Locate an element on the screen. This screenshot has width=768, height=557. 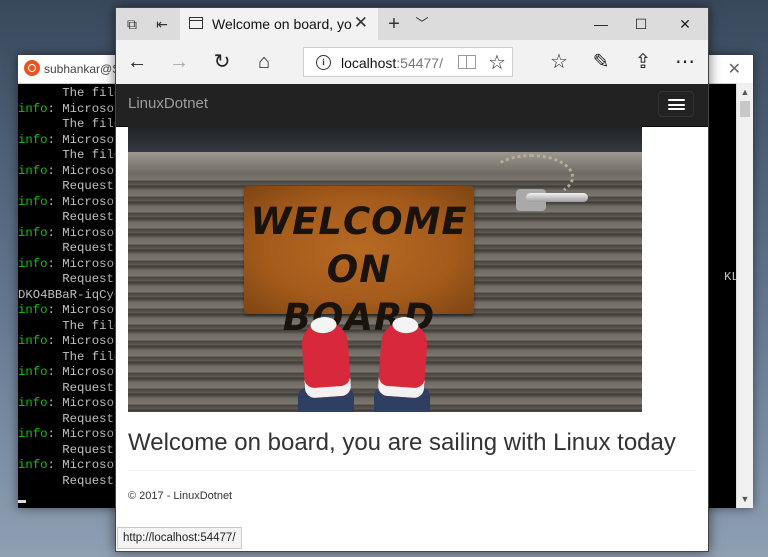
url-host: localhost is located at coordinates (369, 63).